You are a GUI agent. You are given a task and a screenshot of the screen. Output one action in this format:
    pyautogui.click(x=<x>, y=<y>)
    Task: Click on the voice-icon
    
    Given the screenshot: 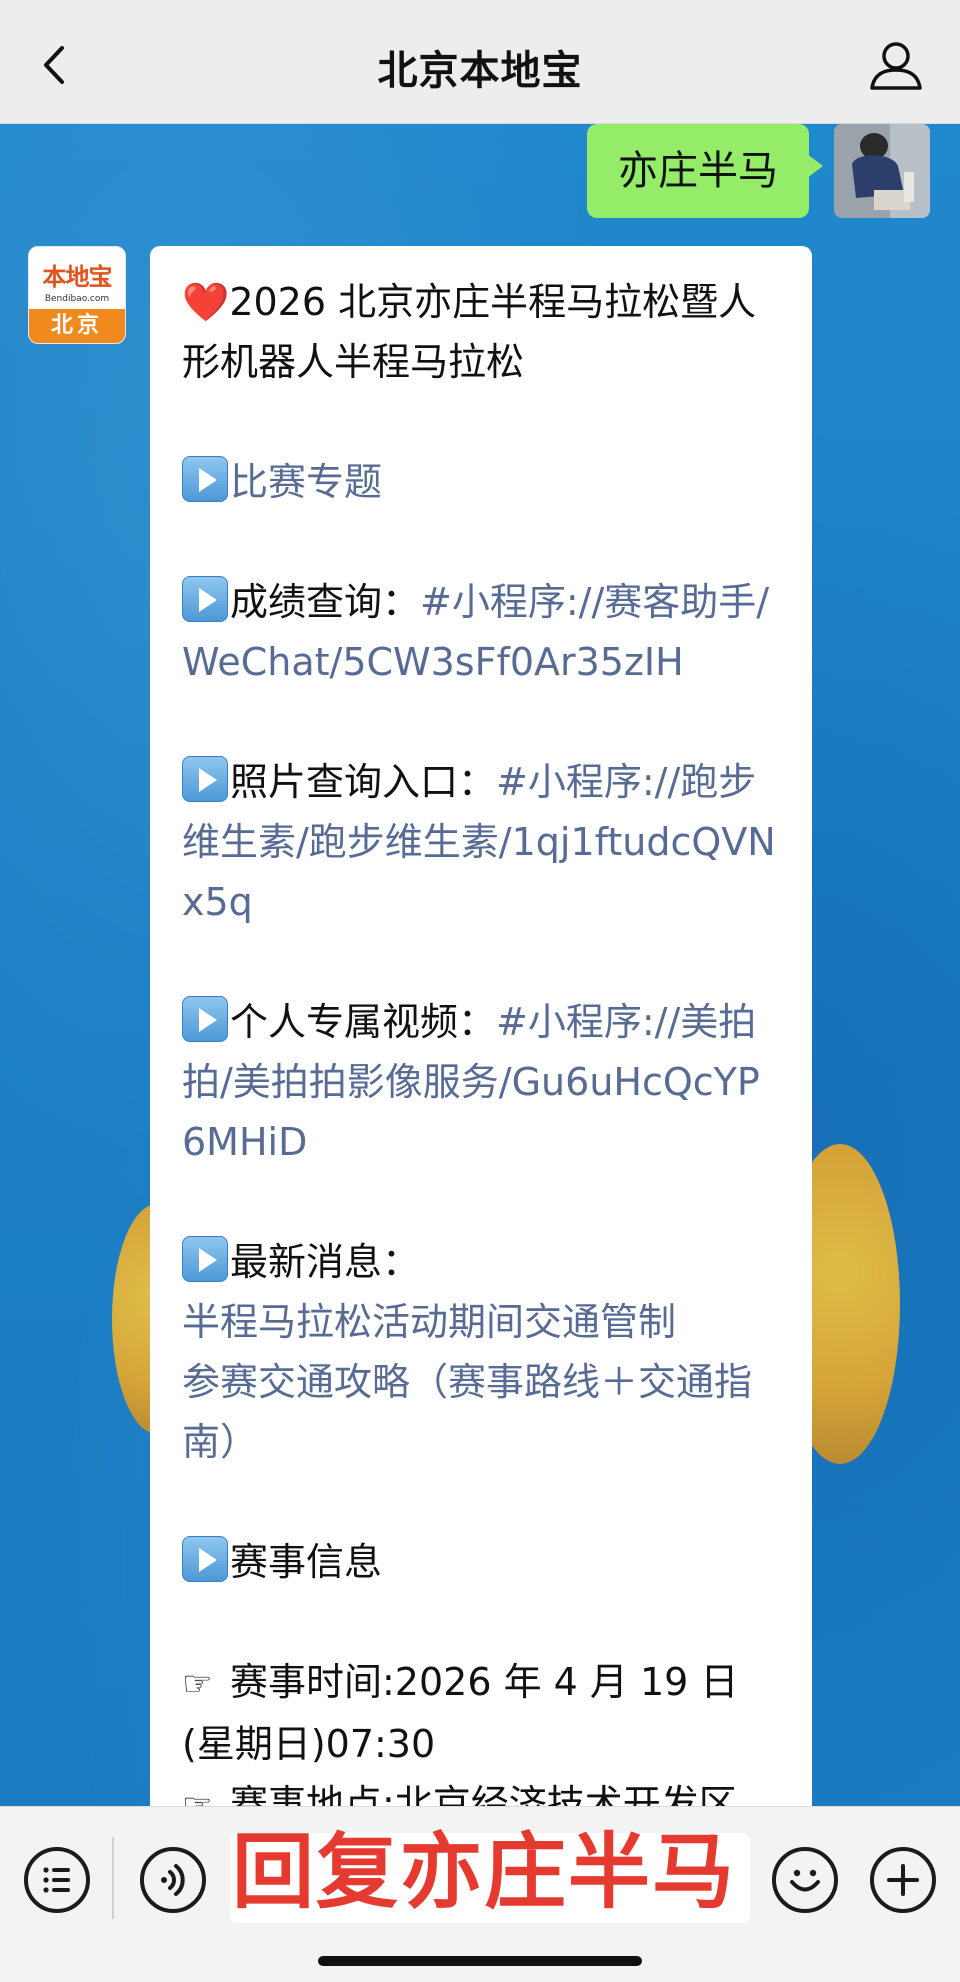 What is the action you would take?
    pyautogui.click(x=173, y=1880)
    